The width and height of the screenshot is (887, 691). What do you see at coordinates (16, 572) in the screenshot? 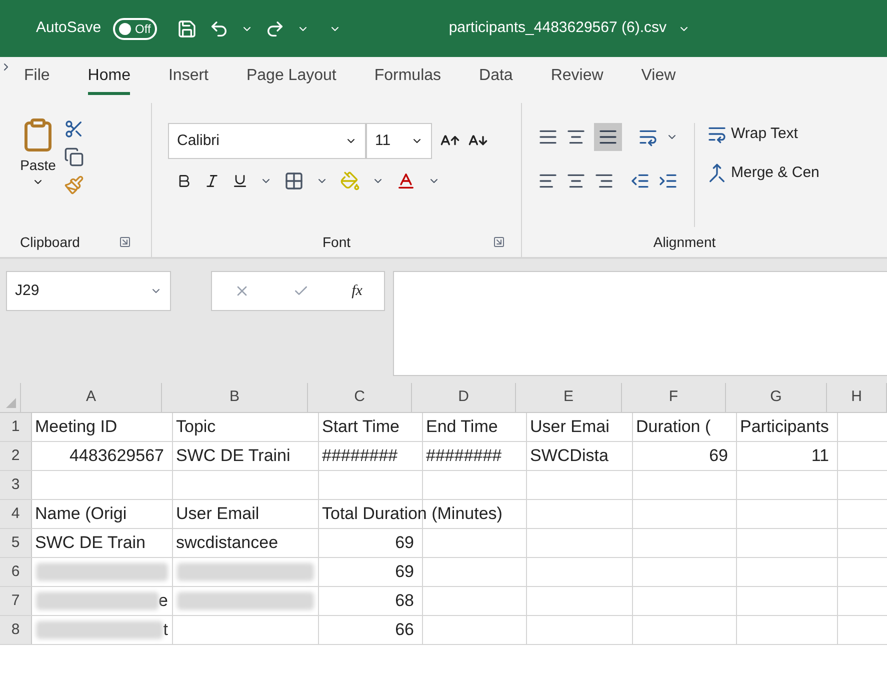
I see `row-header: 6` at bounding box center [16, 572].